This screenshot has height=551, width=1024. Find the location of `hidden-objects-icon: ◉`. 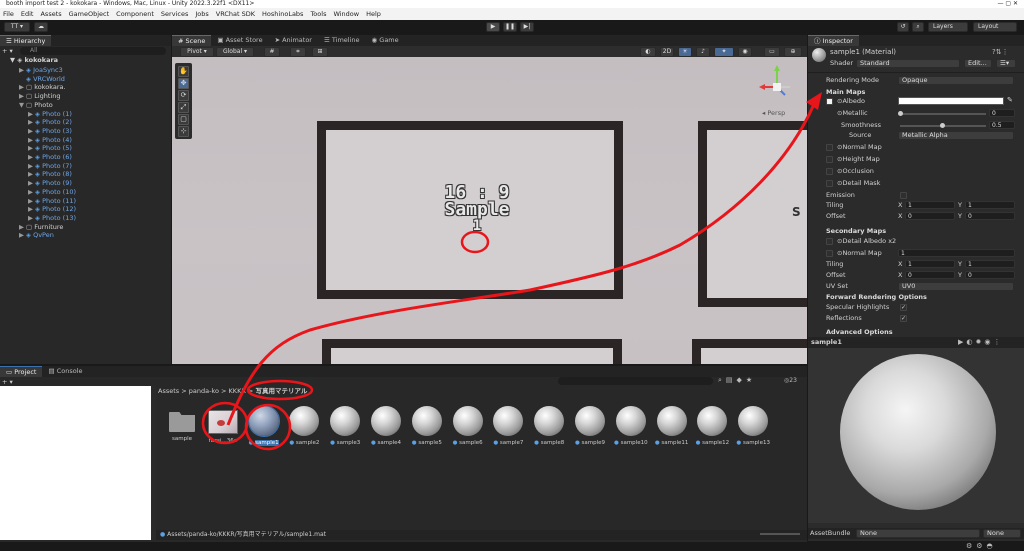

hidden-objects-icon: ◉ is located at coordinates (745, 52).